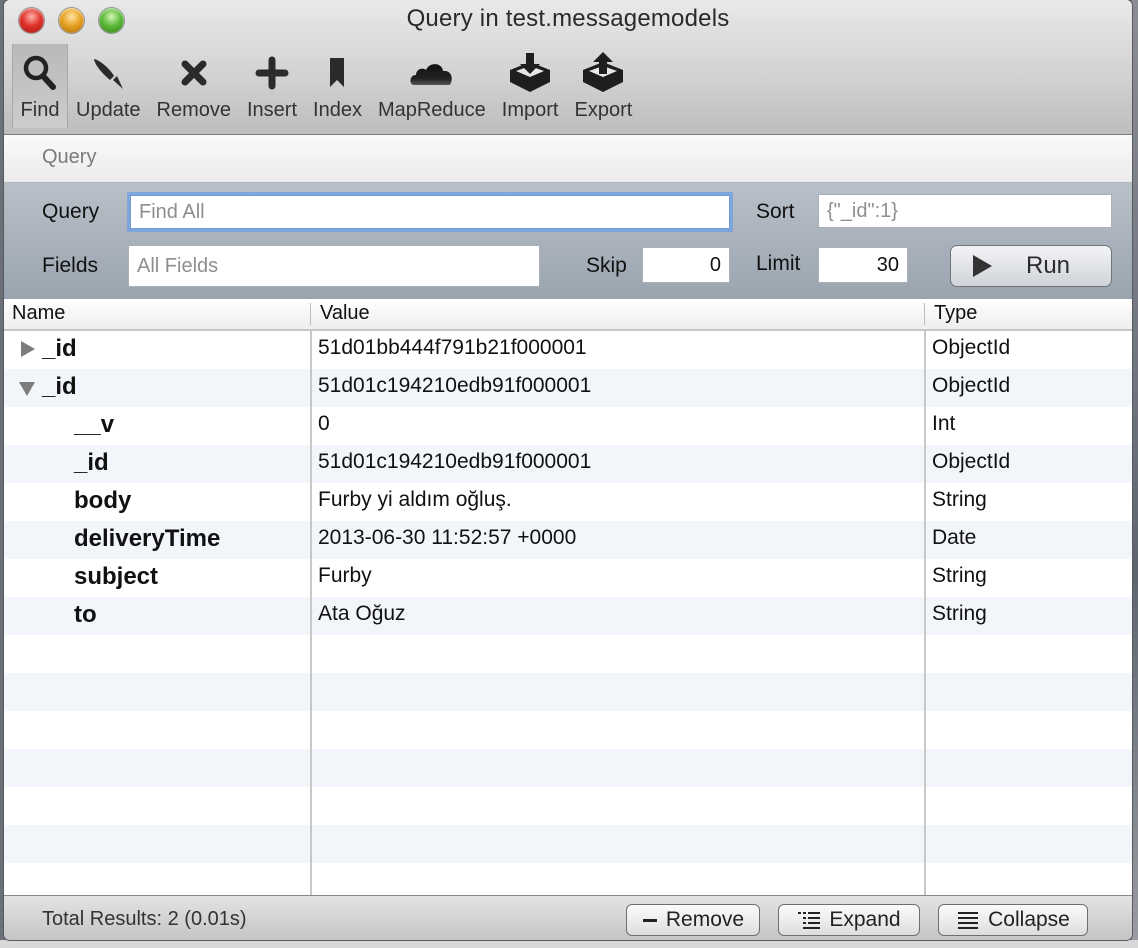  I want to click on toolbar-remove-button: Remove, so click(194, 86).